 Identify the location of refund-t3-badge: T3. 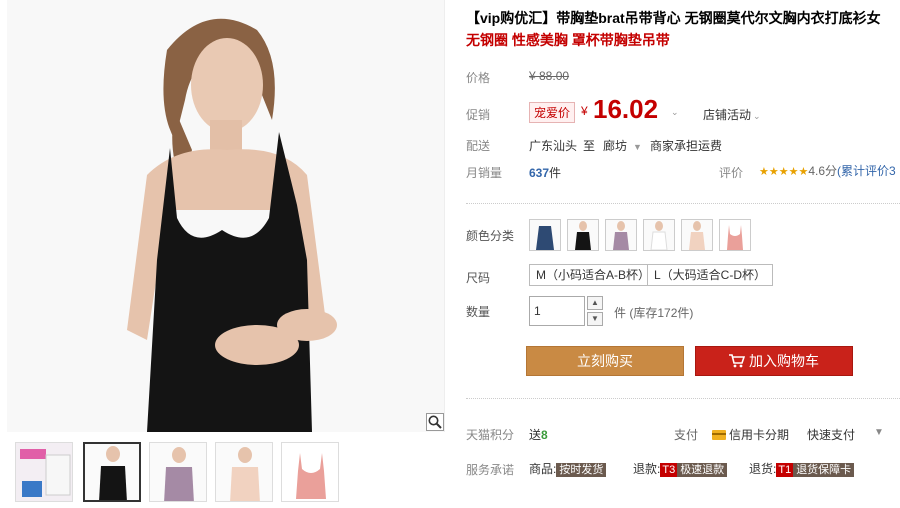
(669, 470).